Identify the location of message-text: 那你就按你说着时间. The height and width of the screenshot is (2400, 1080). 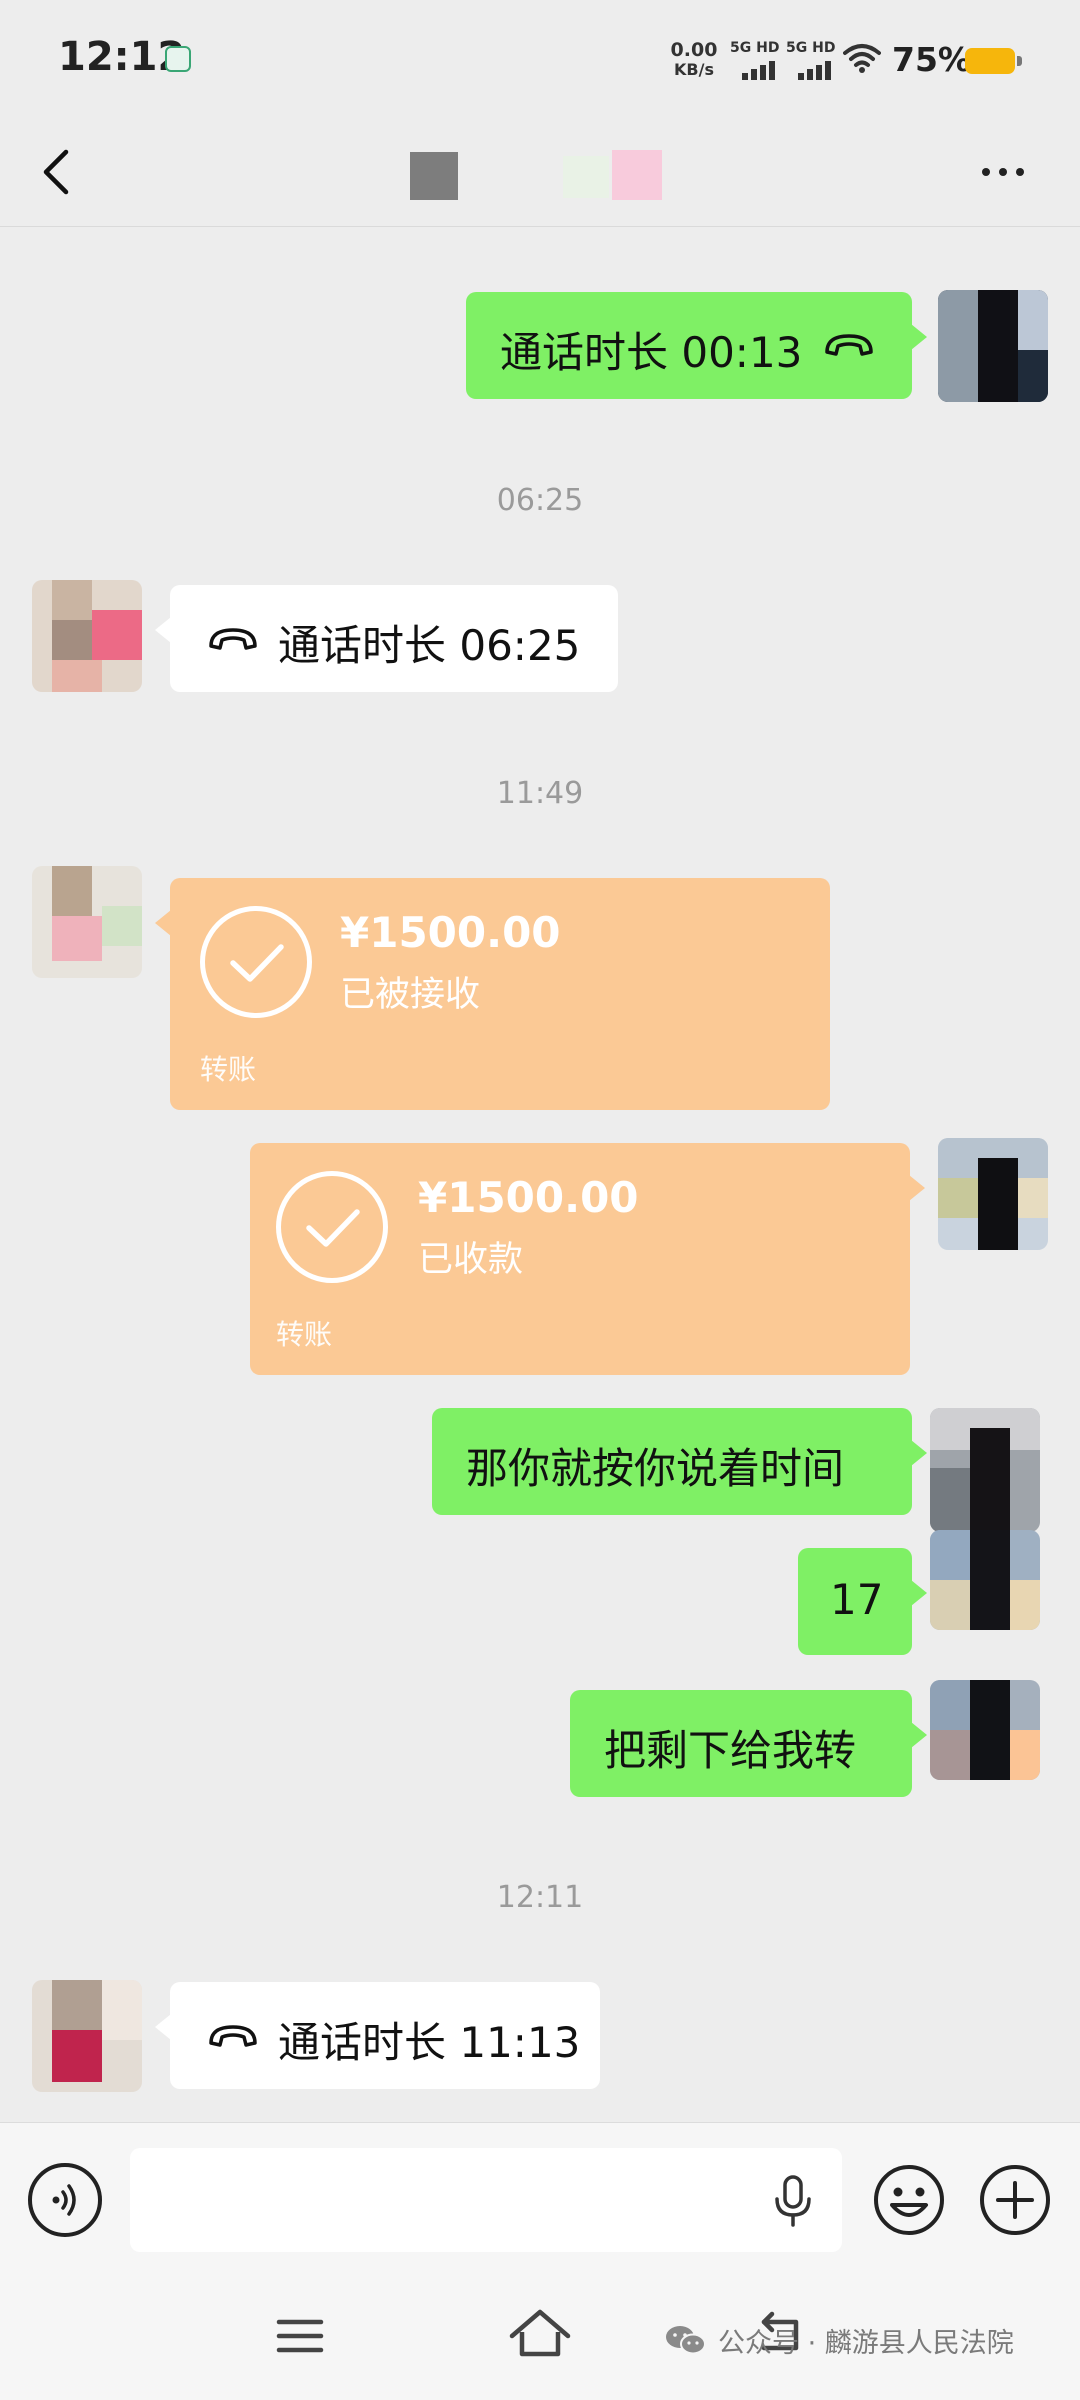
(655, 1468).